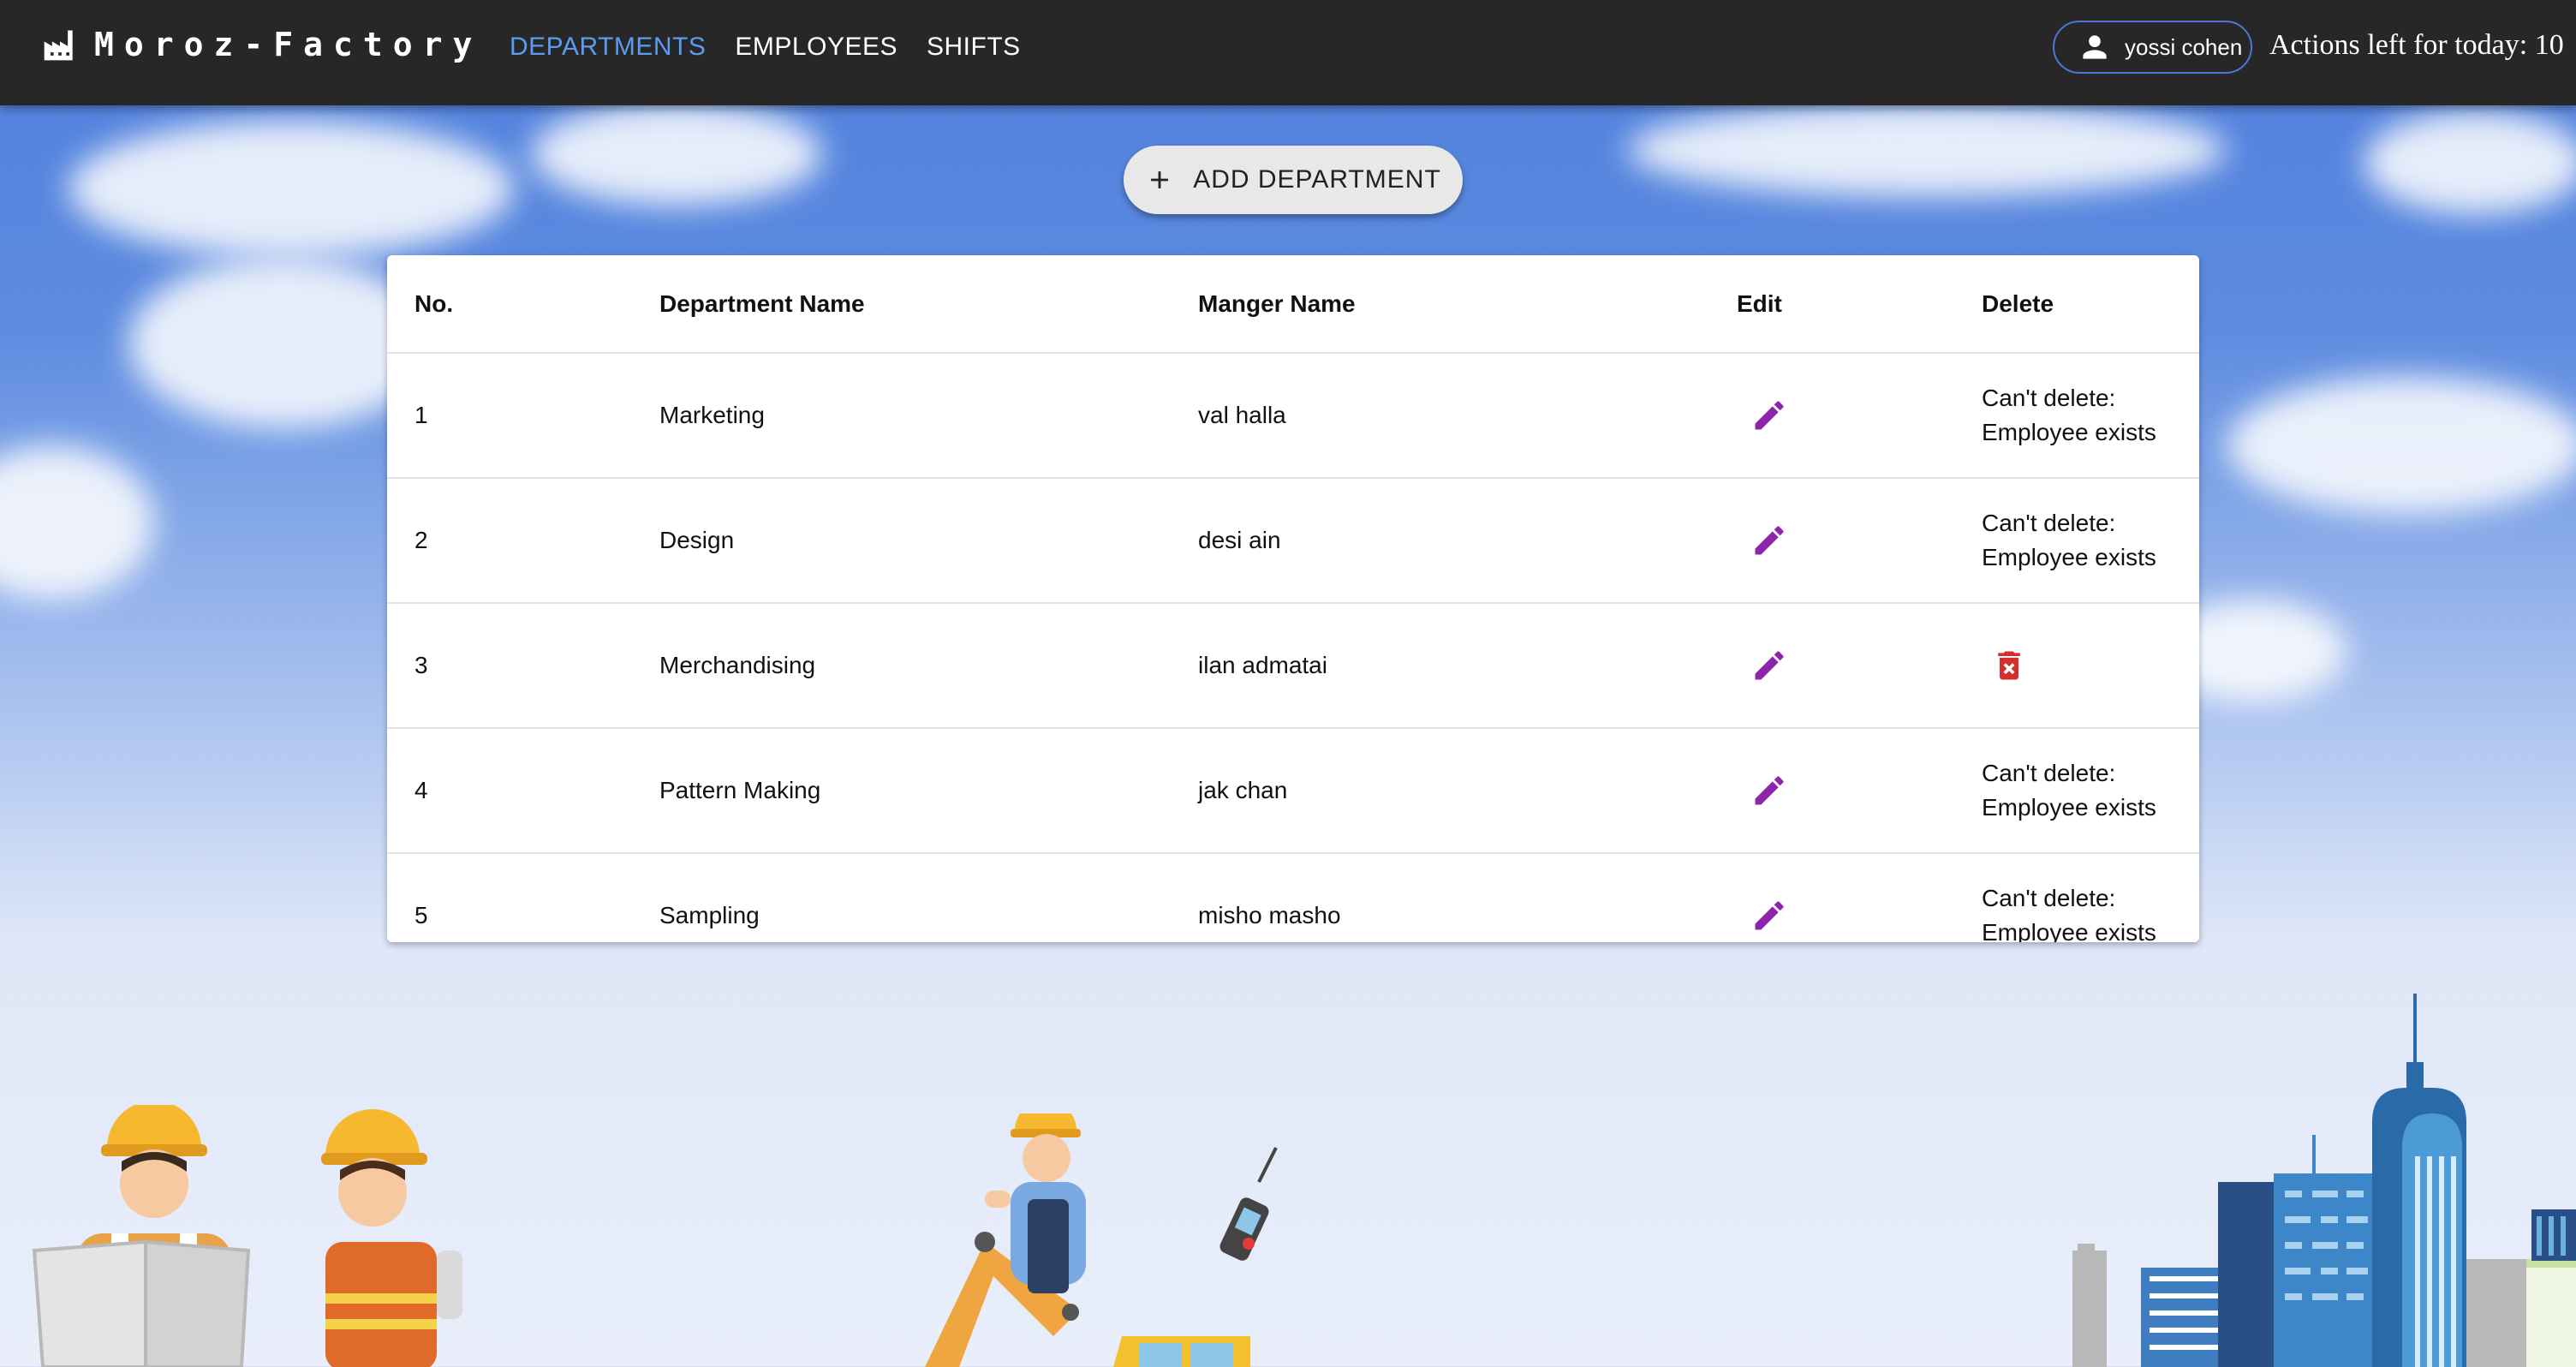 This screenshot has height=1367, width=2576. I want to click on cell-no: 4, so click(510, 791).